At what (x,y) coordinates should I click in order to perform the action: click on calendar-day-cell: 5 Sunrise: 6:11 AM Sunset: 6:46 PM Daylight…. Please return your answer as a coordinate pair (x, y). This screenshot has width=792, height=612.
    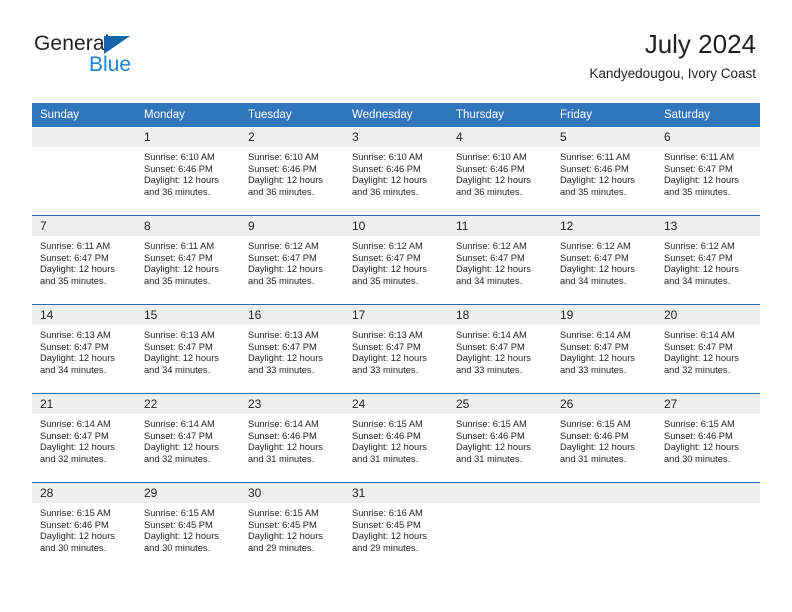
    Looking at the image, I should click on (604, 171).